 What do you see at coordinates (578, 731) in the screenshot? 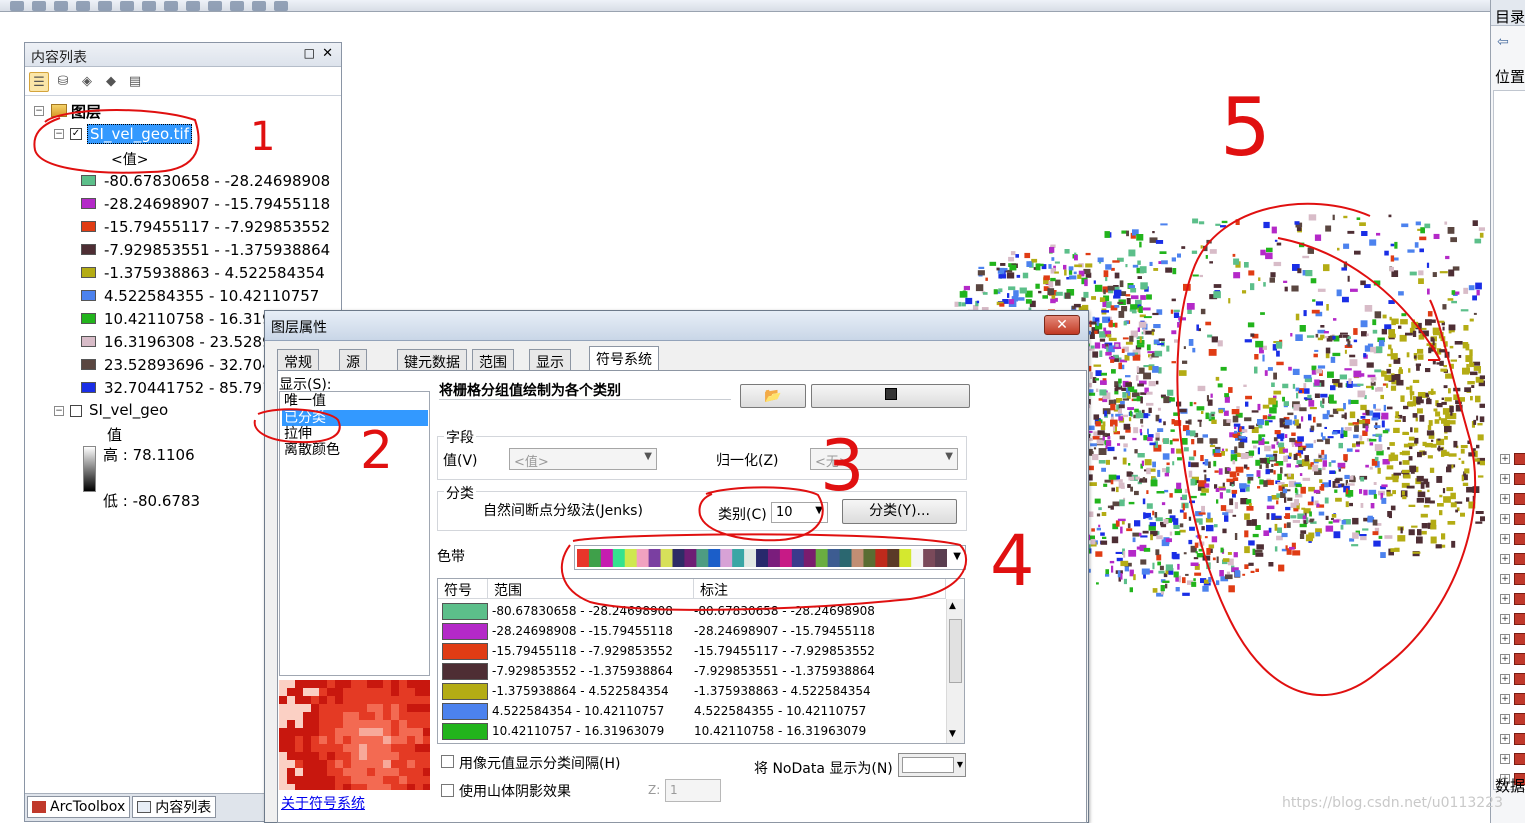
I see `class-range-cell: 10.42110757 - 16.31963079` at bounding box center [578, 731].